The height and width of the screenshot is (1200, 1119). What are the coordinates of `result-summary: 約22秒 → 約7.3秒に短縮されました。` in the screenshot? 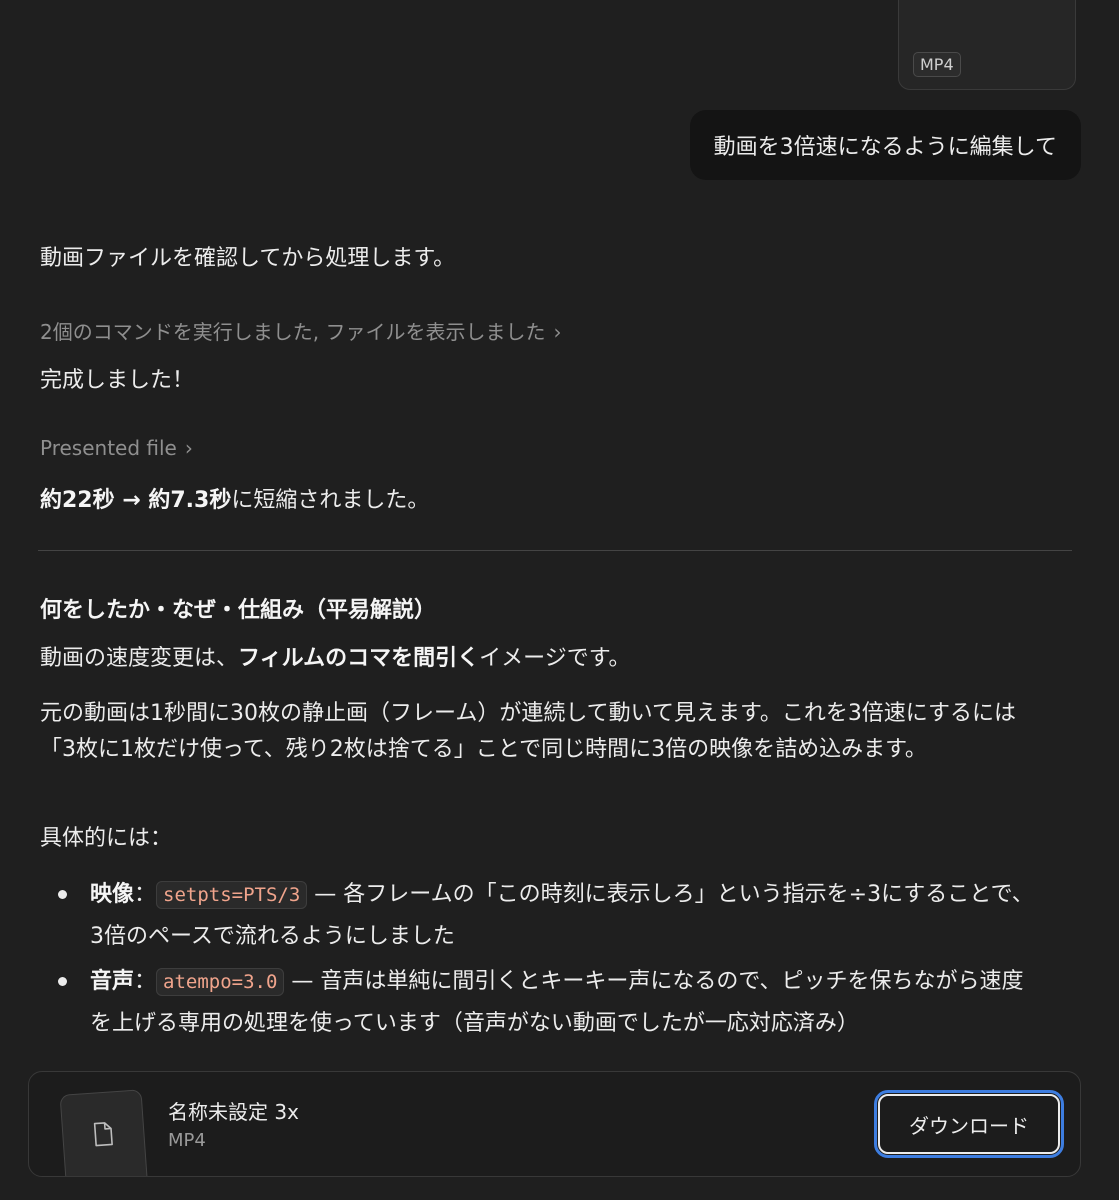 It's located at (234, 498).